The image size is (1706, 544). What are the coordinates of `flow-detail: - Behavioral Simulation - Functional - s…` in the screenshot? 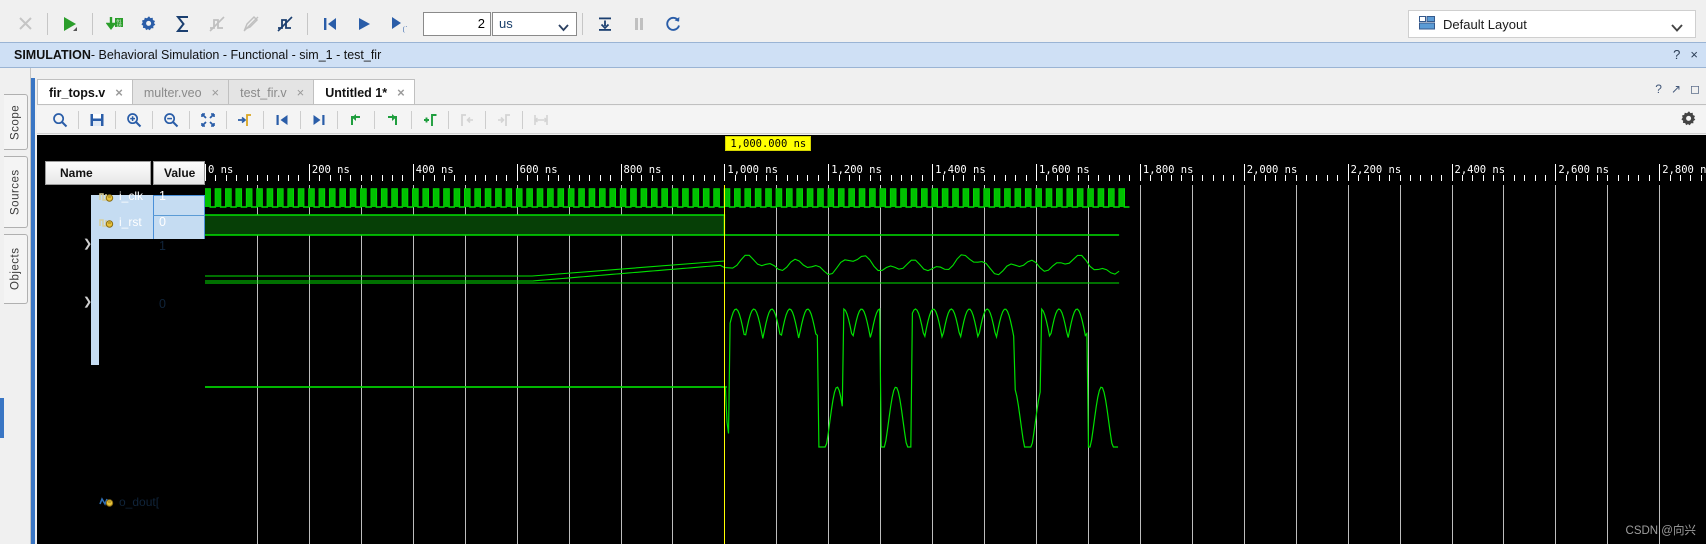 It's located at (236, 55).